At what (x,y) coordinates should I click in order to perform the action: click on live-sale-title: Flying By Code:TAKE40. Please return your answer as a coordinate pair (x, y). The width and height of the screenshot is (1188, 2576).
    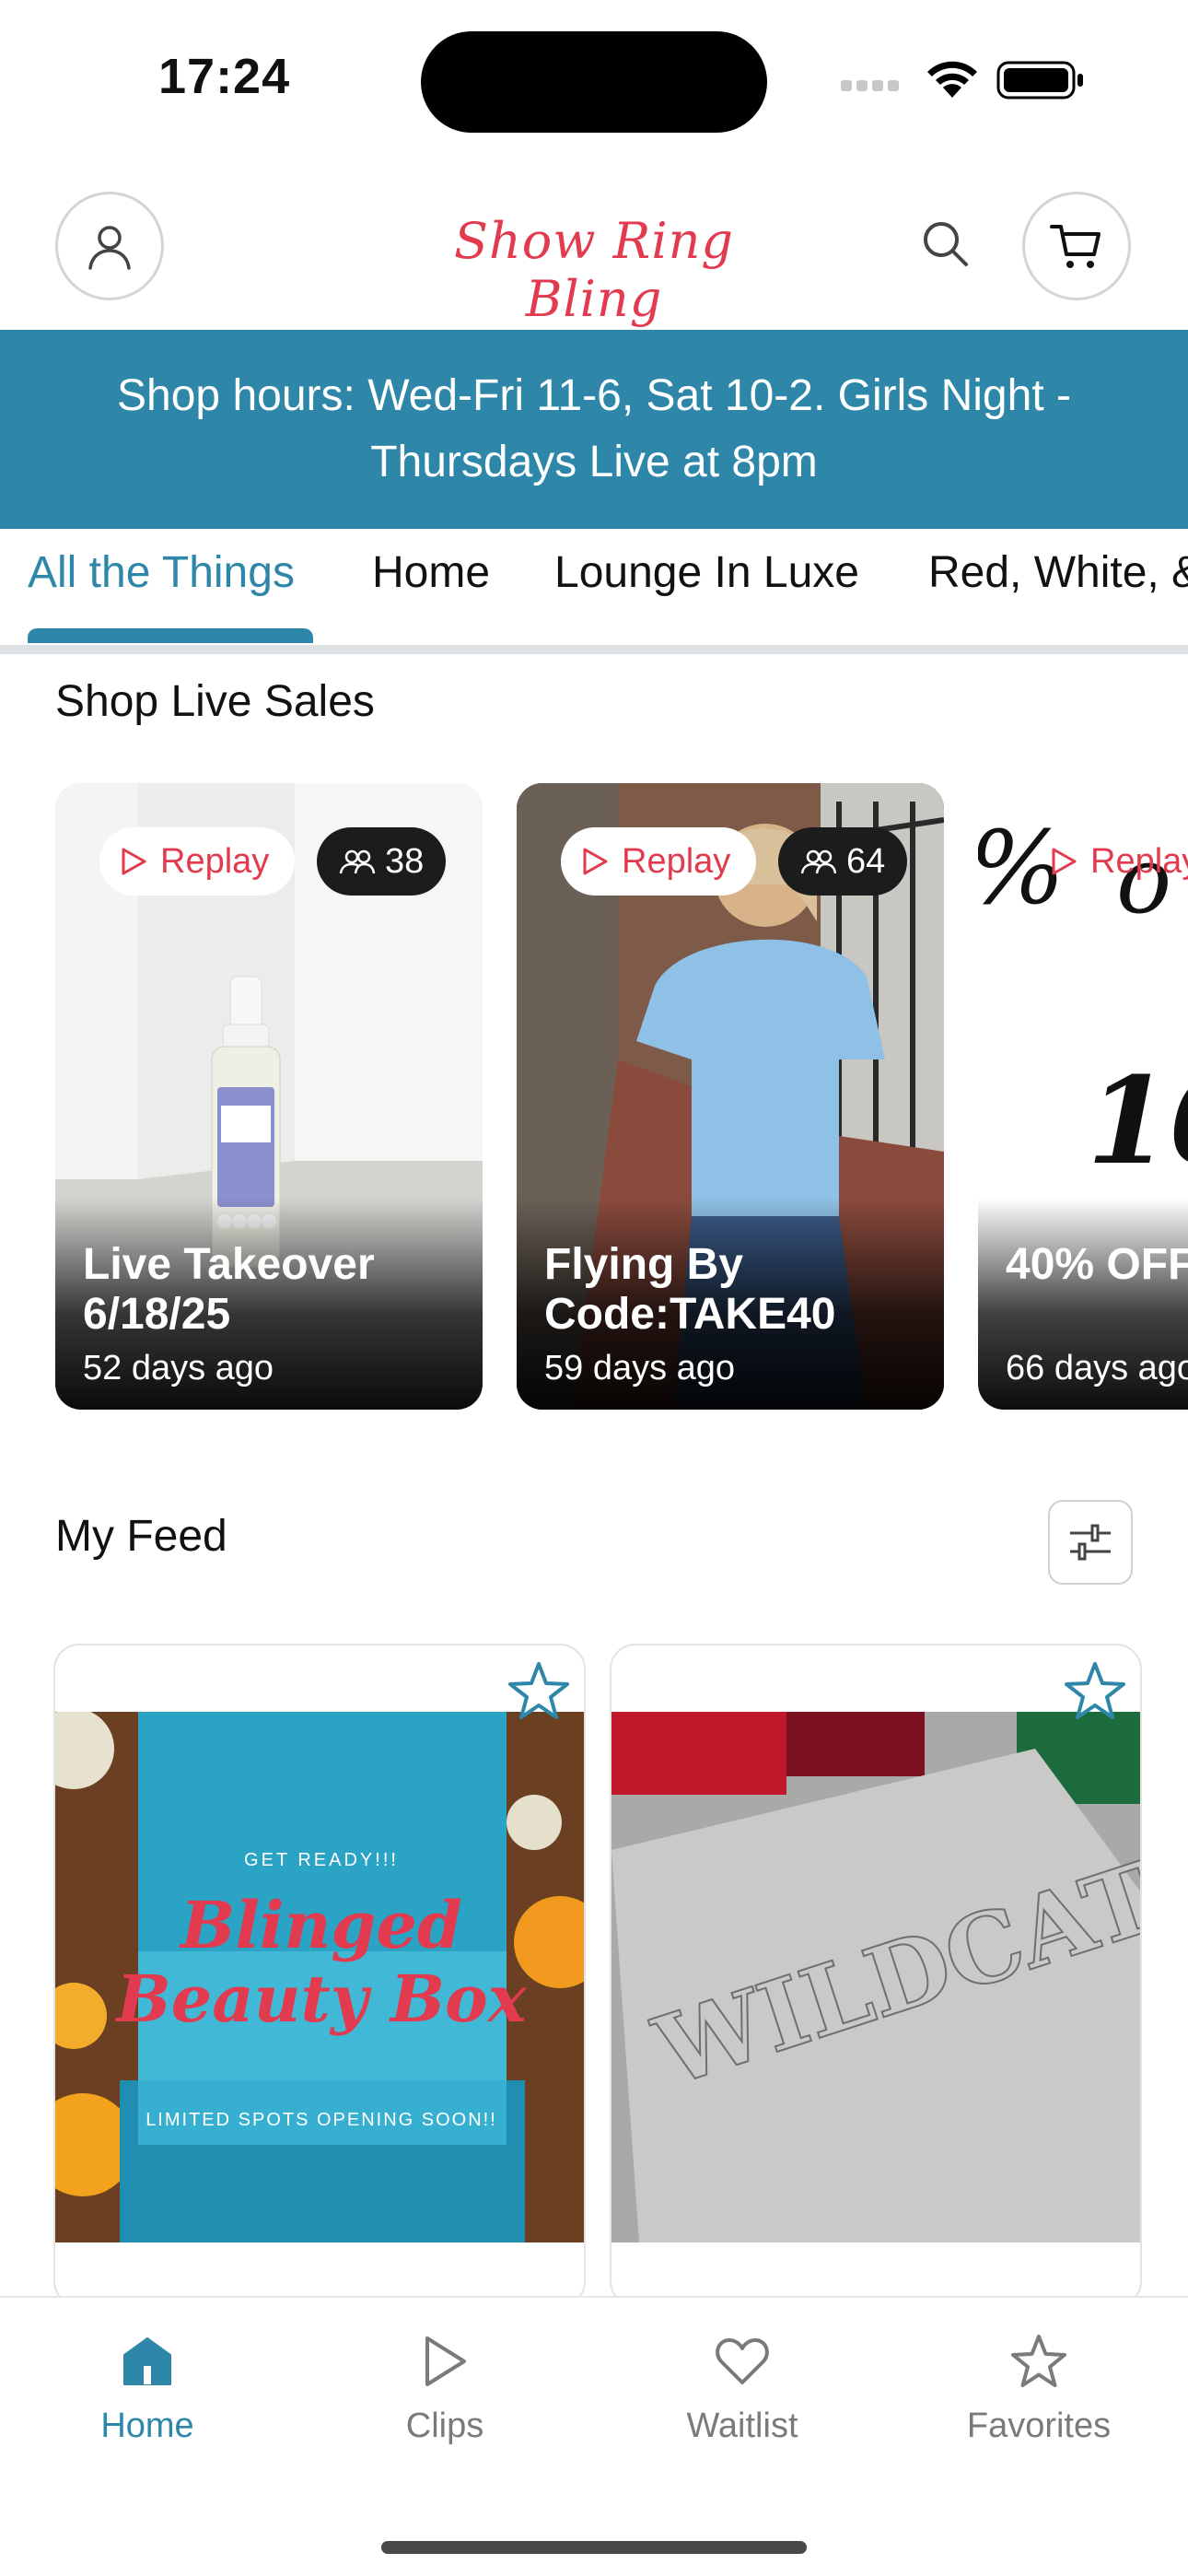
    Looking at the image, I should click on (690, 1289).